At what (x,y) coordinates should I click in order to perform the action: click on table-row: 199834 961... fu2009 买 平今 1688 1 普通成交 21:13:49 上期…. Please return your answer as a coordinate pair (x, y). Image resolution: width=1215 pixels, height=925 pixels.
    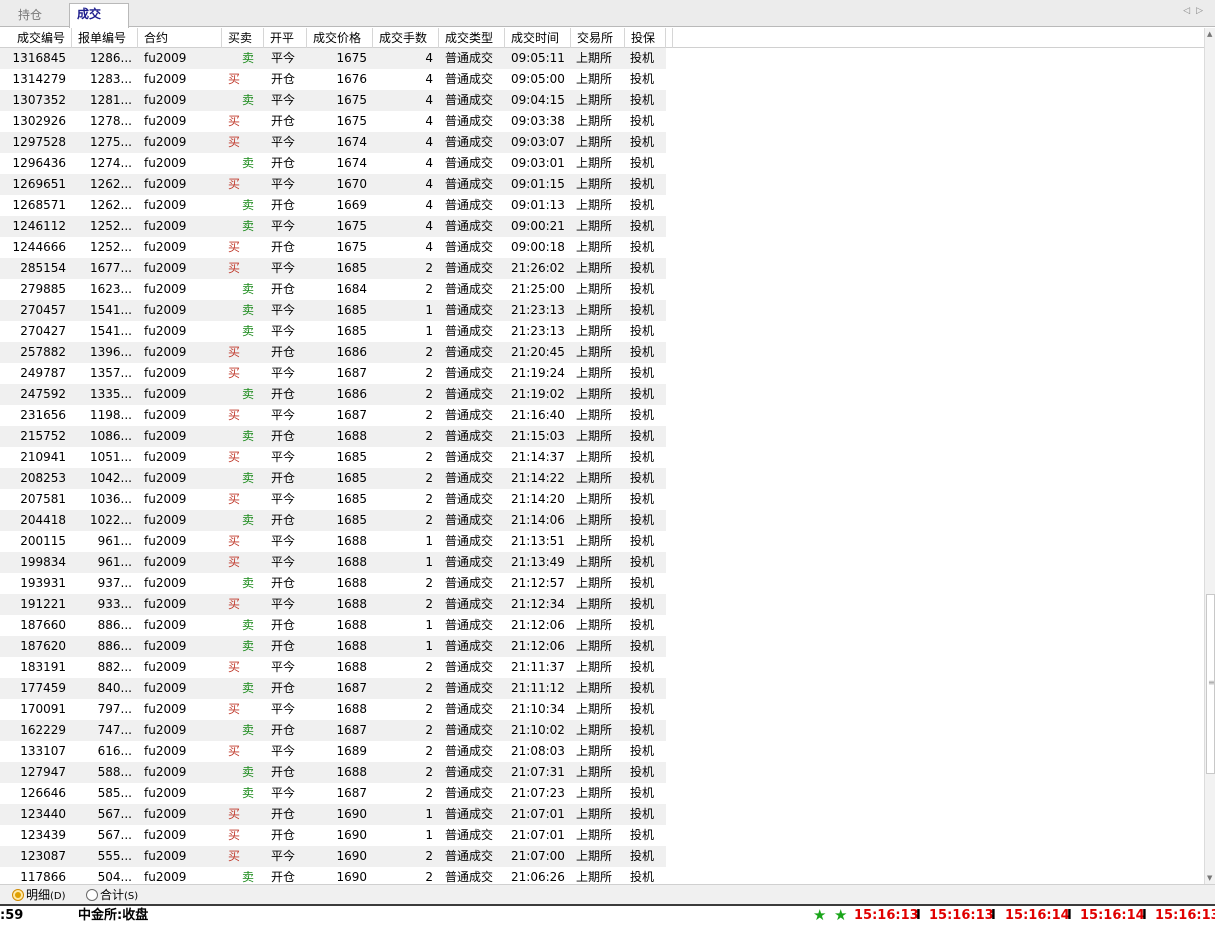
    Looking at the image, I should click on (333, 562).